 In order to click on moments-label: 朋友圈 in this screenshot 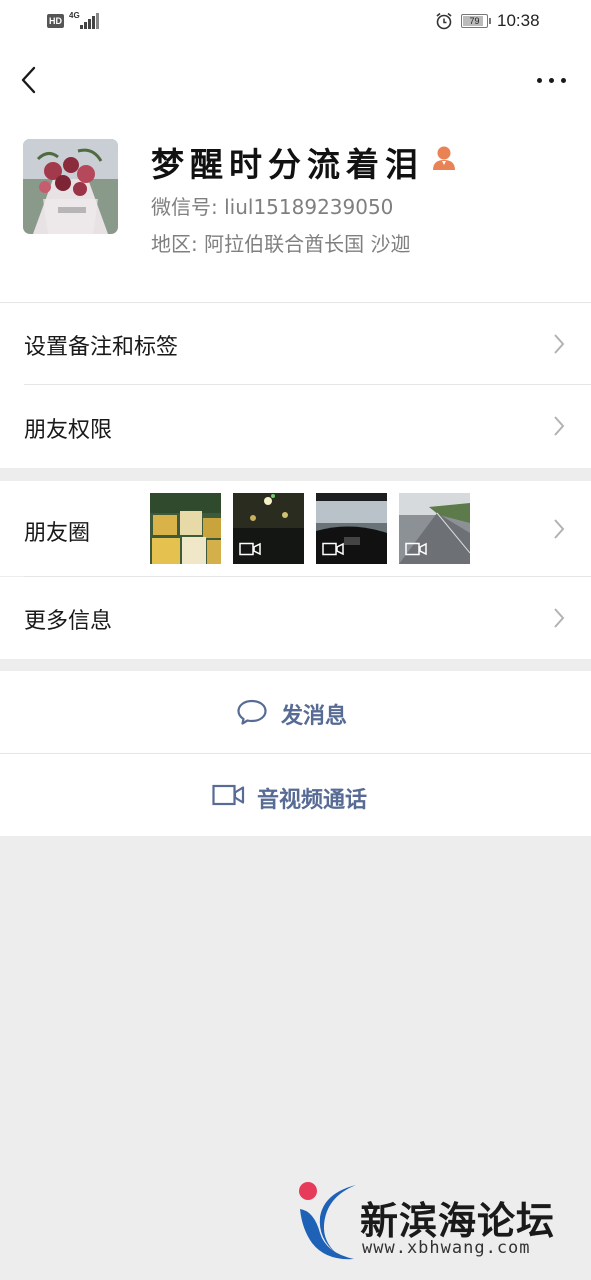, I will do `click(57, 533)`.